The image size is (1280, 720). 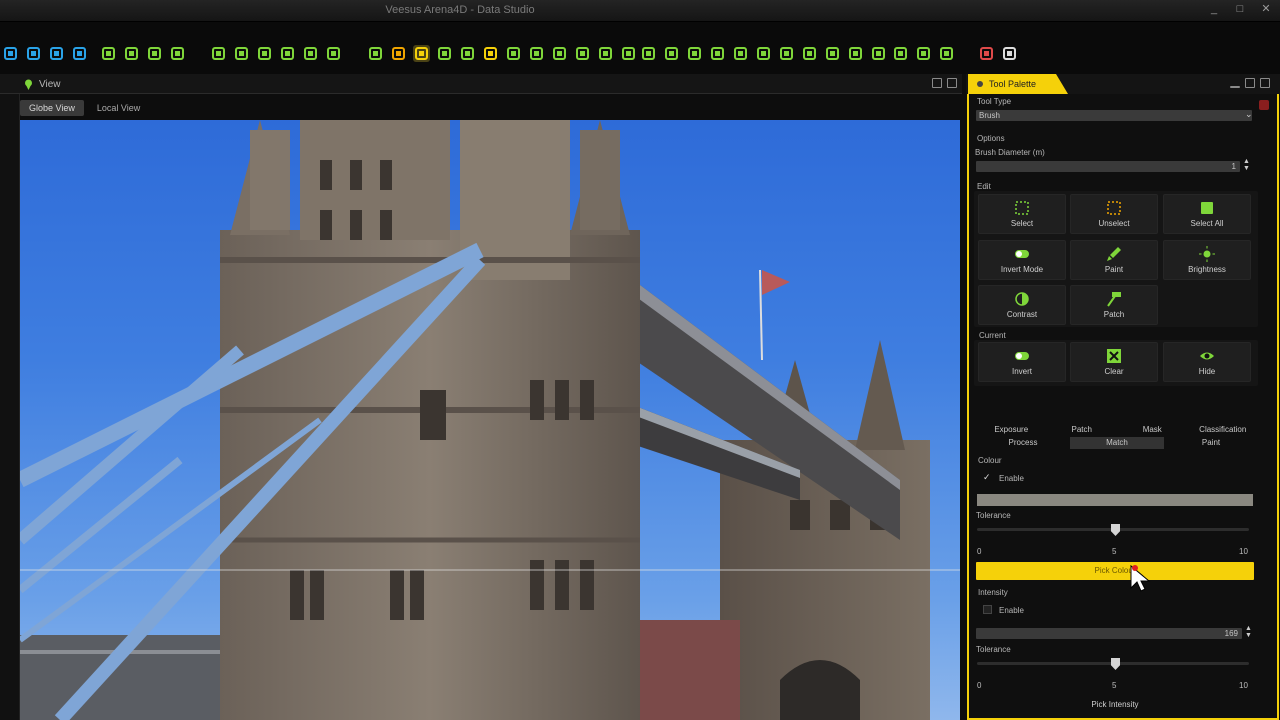 I want to click on unselect-button: Unselect, so click(x=1114, y=214).